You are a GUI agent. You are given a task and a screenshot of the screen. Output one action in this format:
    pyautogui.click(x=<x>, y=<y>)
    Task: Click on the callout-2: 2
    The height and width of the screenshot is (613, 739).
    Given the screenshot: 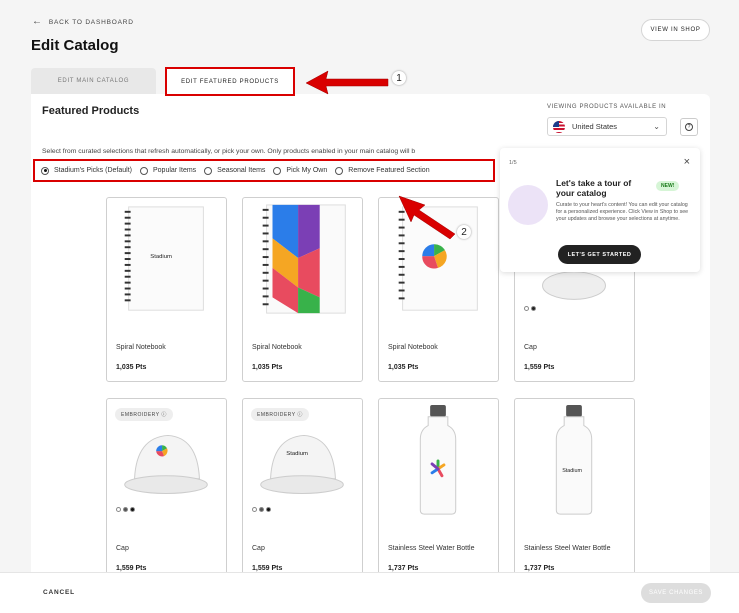 What is the action you would take?
    pyautogui.click(x=464, y=232)
    